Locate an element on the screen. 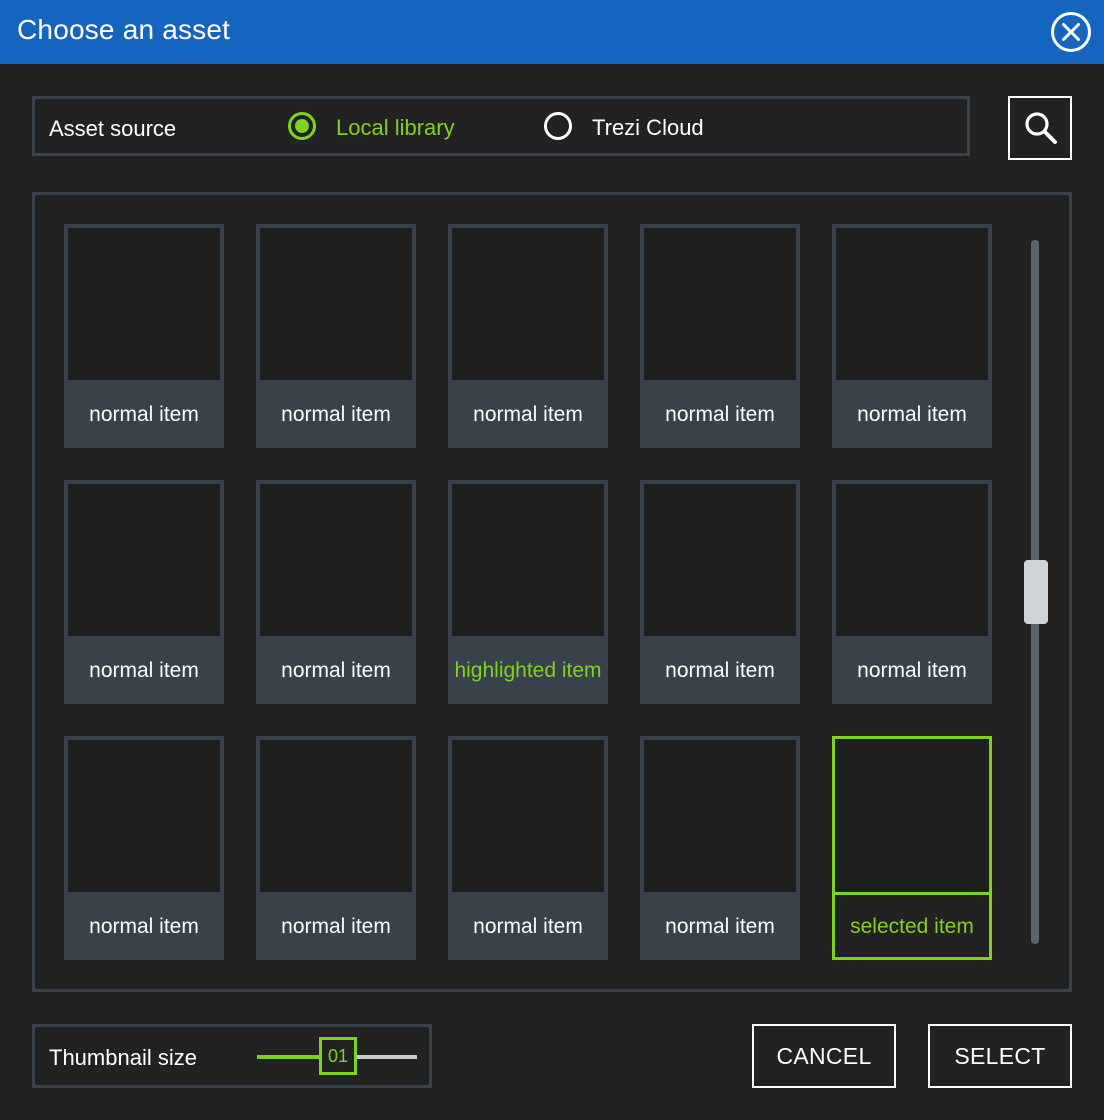  scrollbar-thumb is located at coordinates (1036, 592).